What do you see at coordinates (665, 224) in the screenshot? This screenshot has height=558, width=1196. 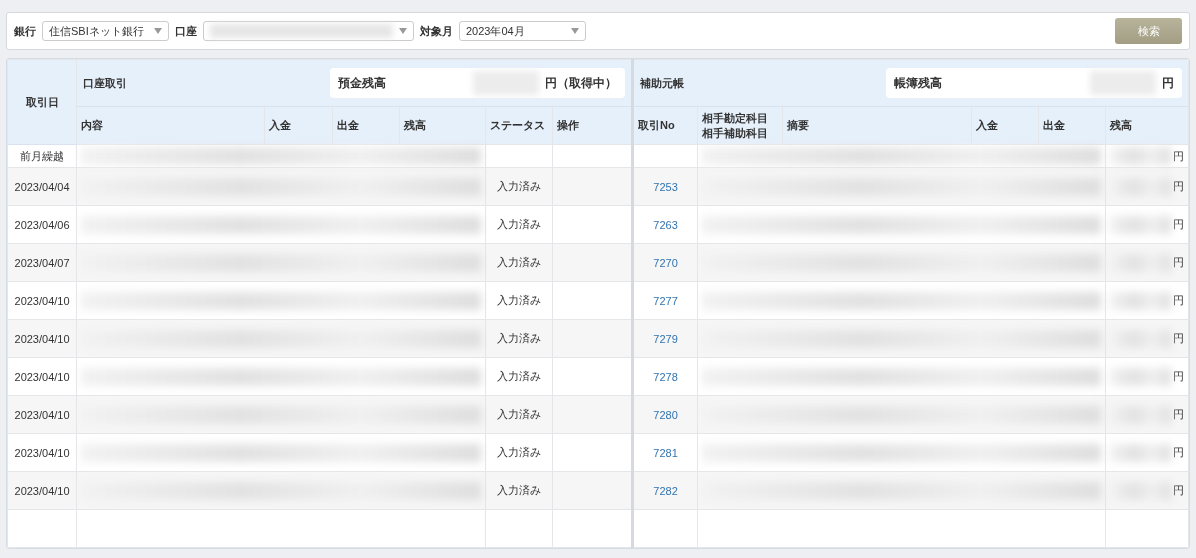 I see `transaction-link: 7263` at bounding box center [665, 224].